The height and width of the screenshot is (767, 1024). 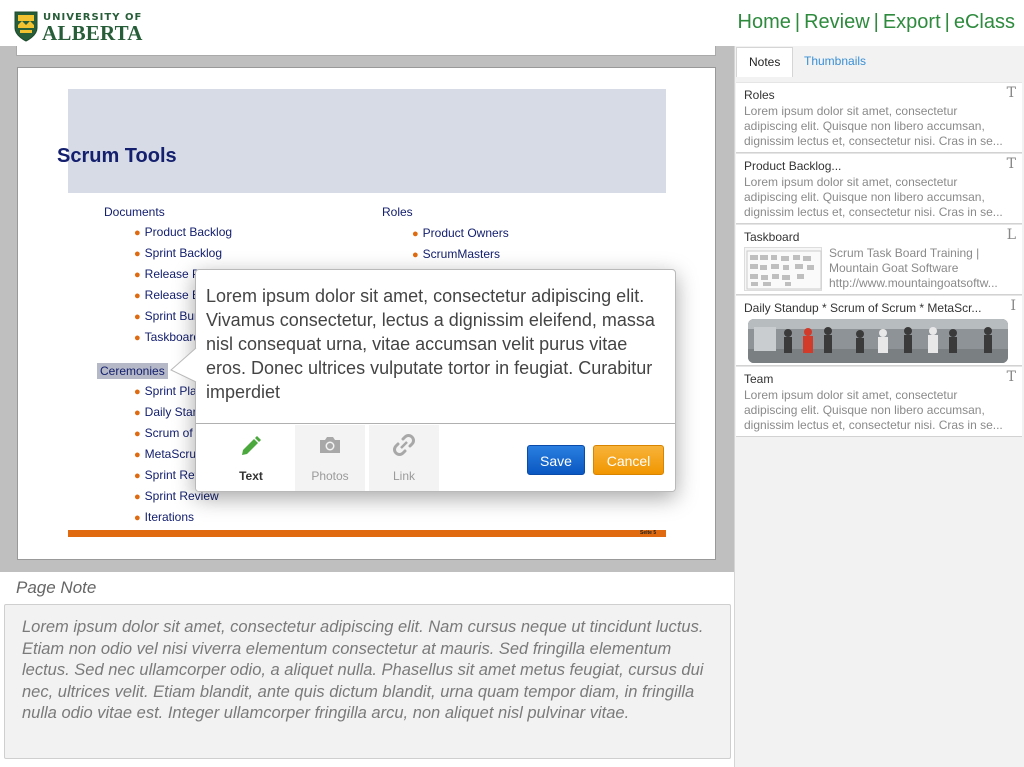 What do you see at coordinates (169, 433) in the screenshot?
I see `slide-bullet: ● Scrum of S` at bounding box center [169, 433].